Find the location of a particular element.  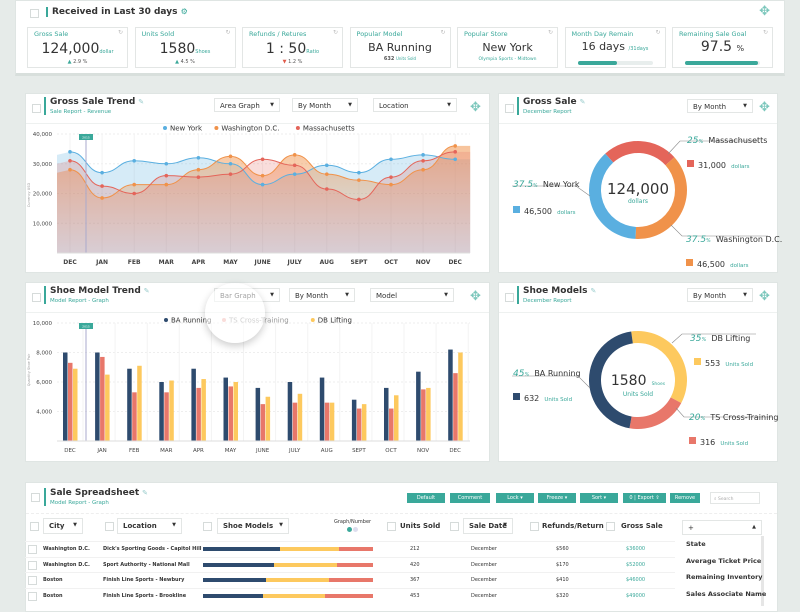

lock-button: Lock ▾ is located at coordinates (515, 498).